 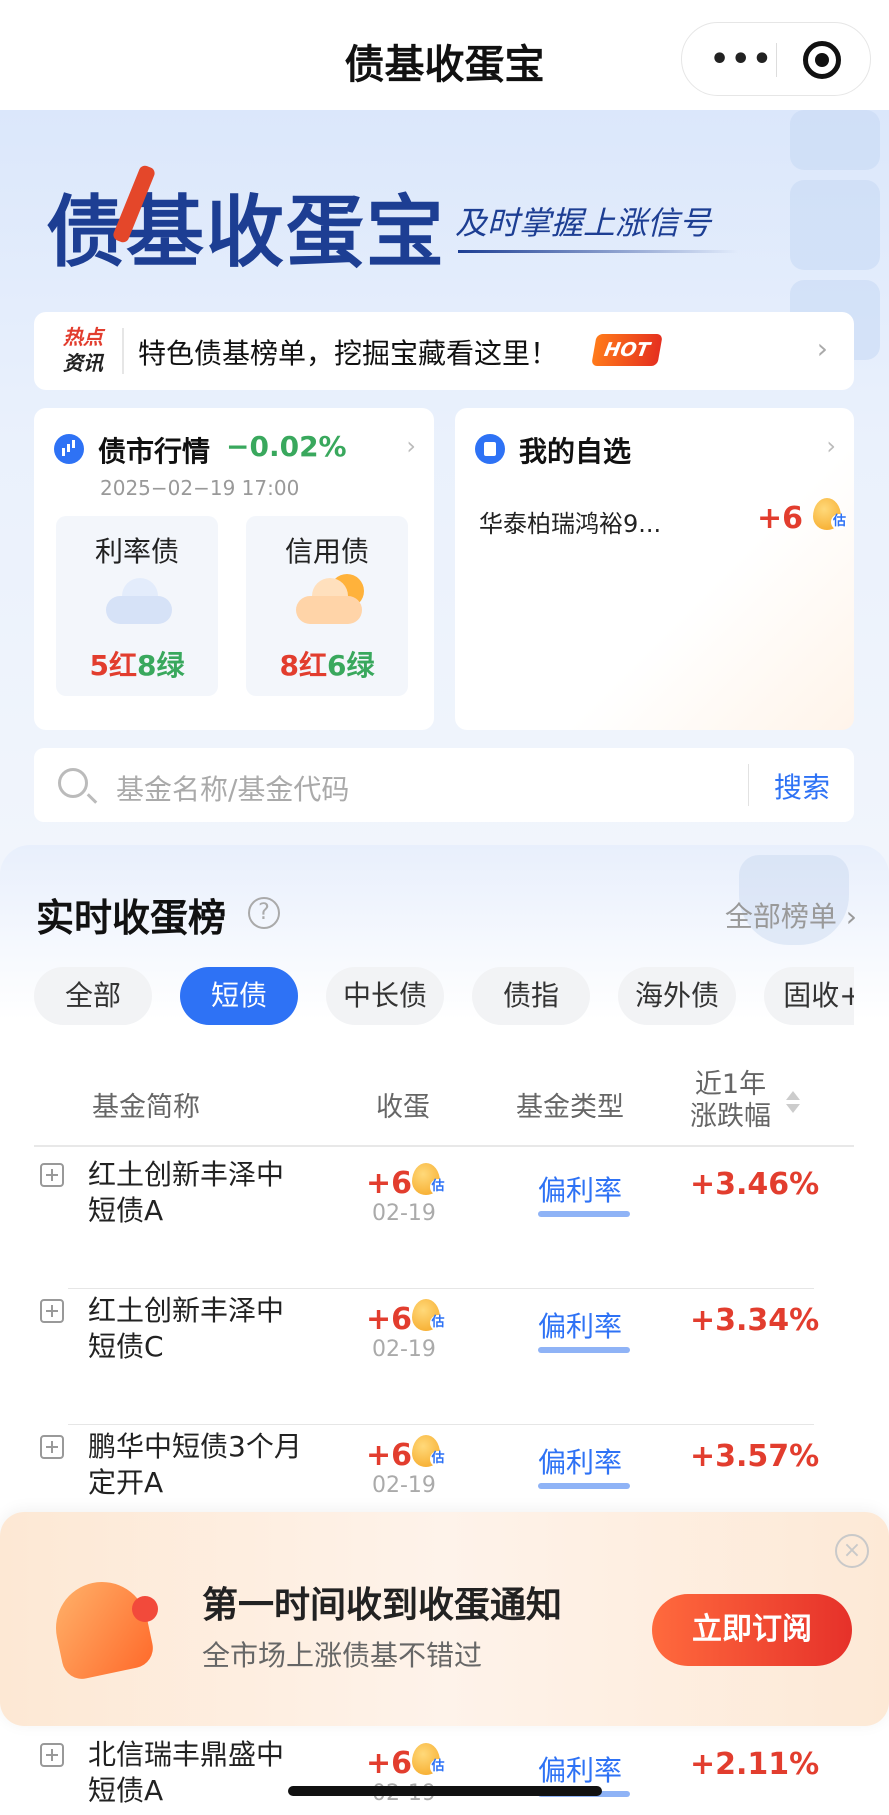 I want to click on header-fund-name: 基金简称, so click(x=146, y=1107).